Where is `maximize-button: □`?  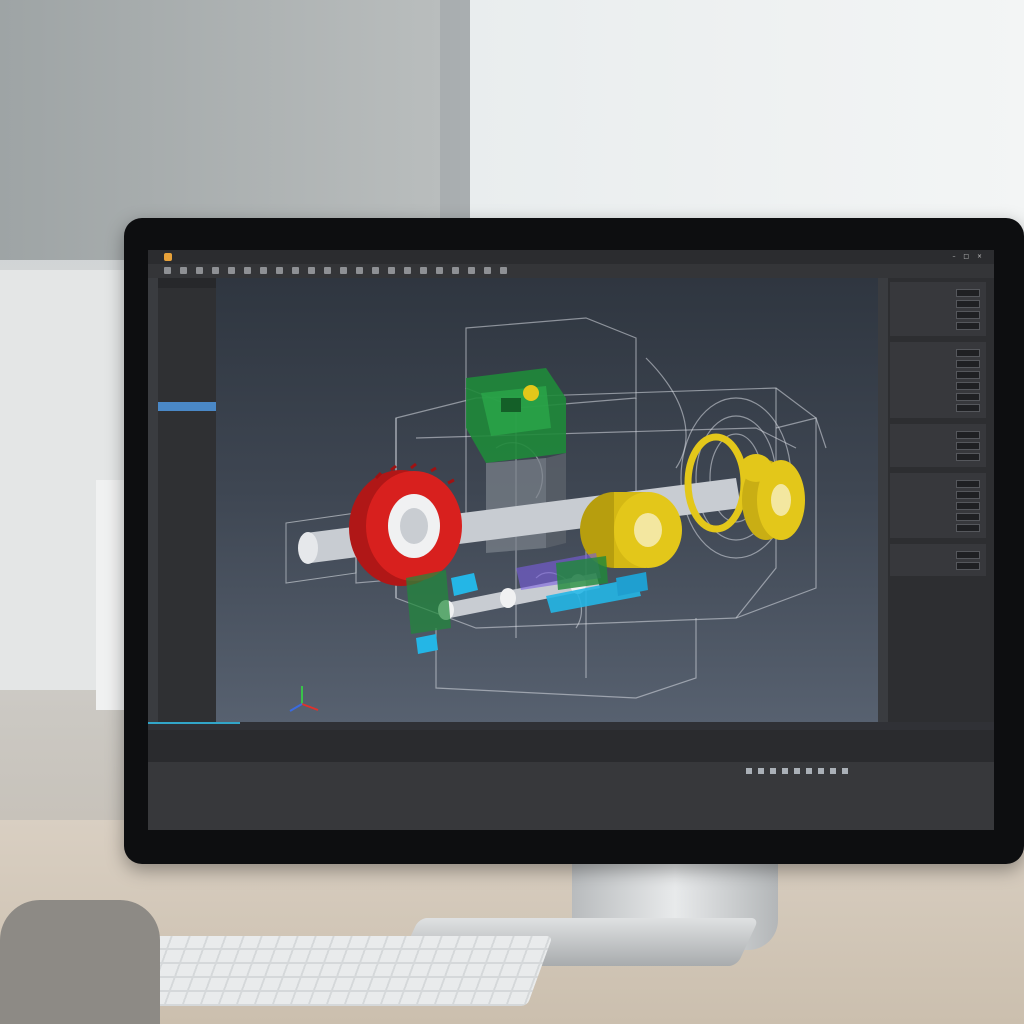
maximize-button: □ is located at coordinates (966, 256).